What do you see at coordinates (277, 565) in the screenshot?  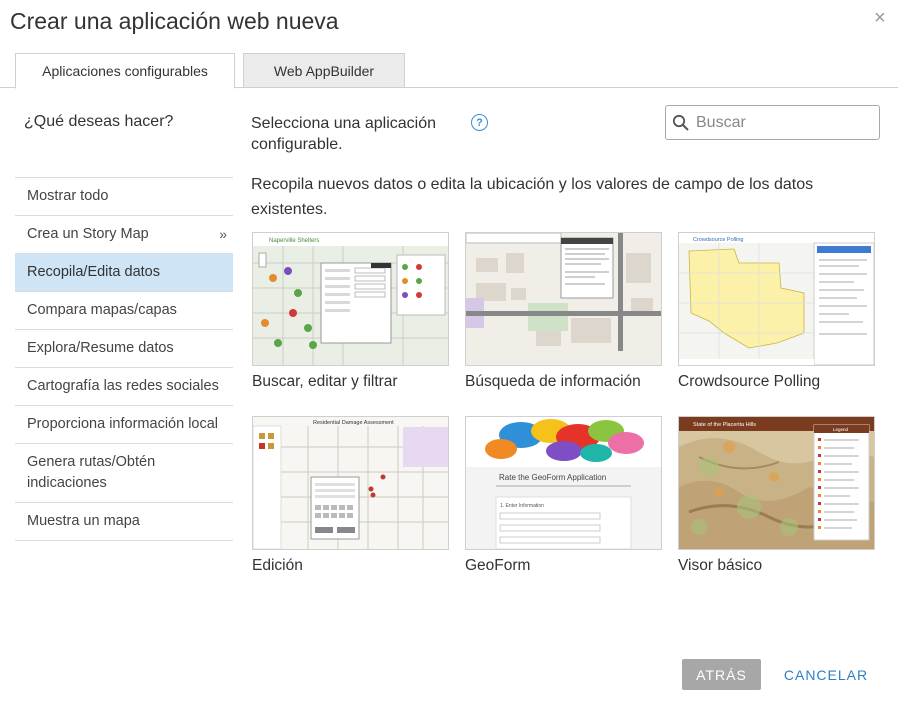 I see `app-card-label: Edición` at bounding box center [277, 565].